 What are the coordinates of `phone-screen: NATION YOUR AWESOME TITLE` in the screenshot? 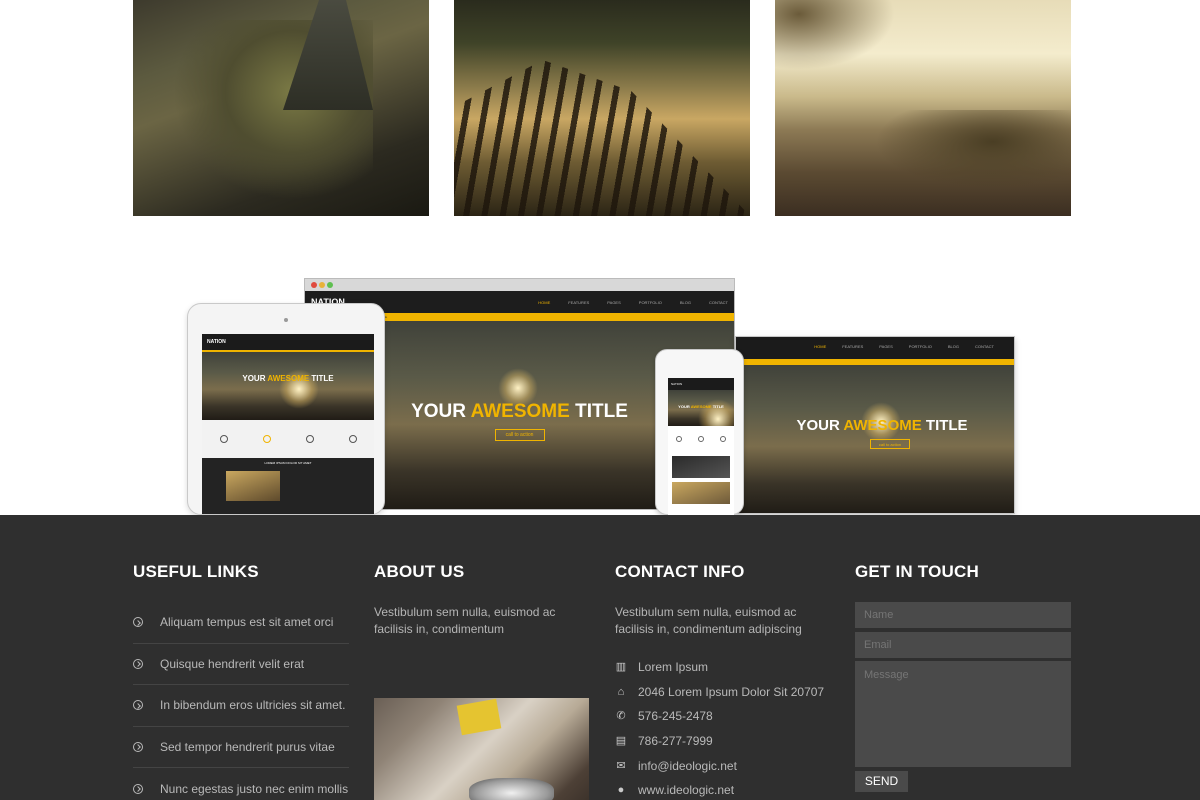 It's located at (701, 447).